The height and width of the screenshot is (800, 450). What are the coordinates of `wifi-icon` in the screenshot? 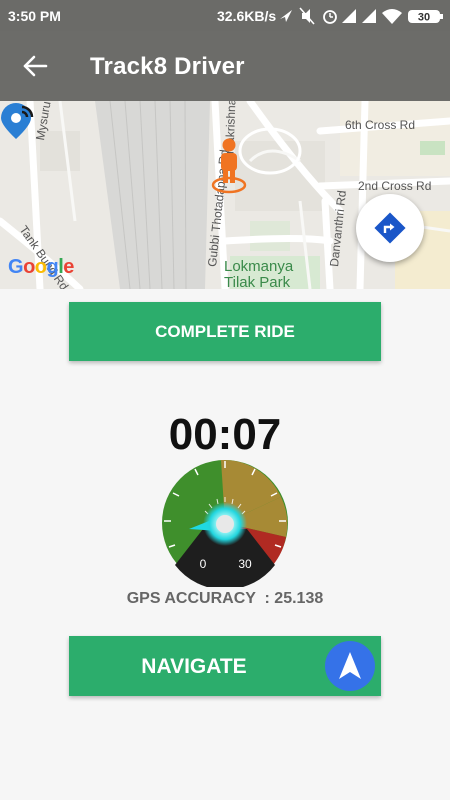 It's located at (392, 16).